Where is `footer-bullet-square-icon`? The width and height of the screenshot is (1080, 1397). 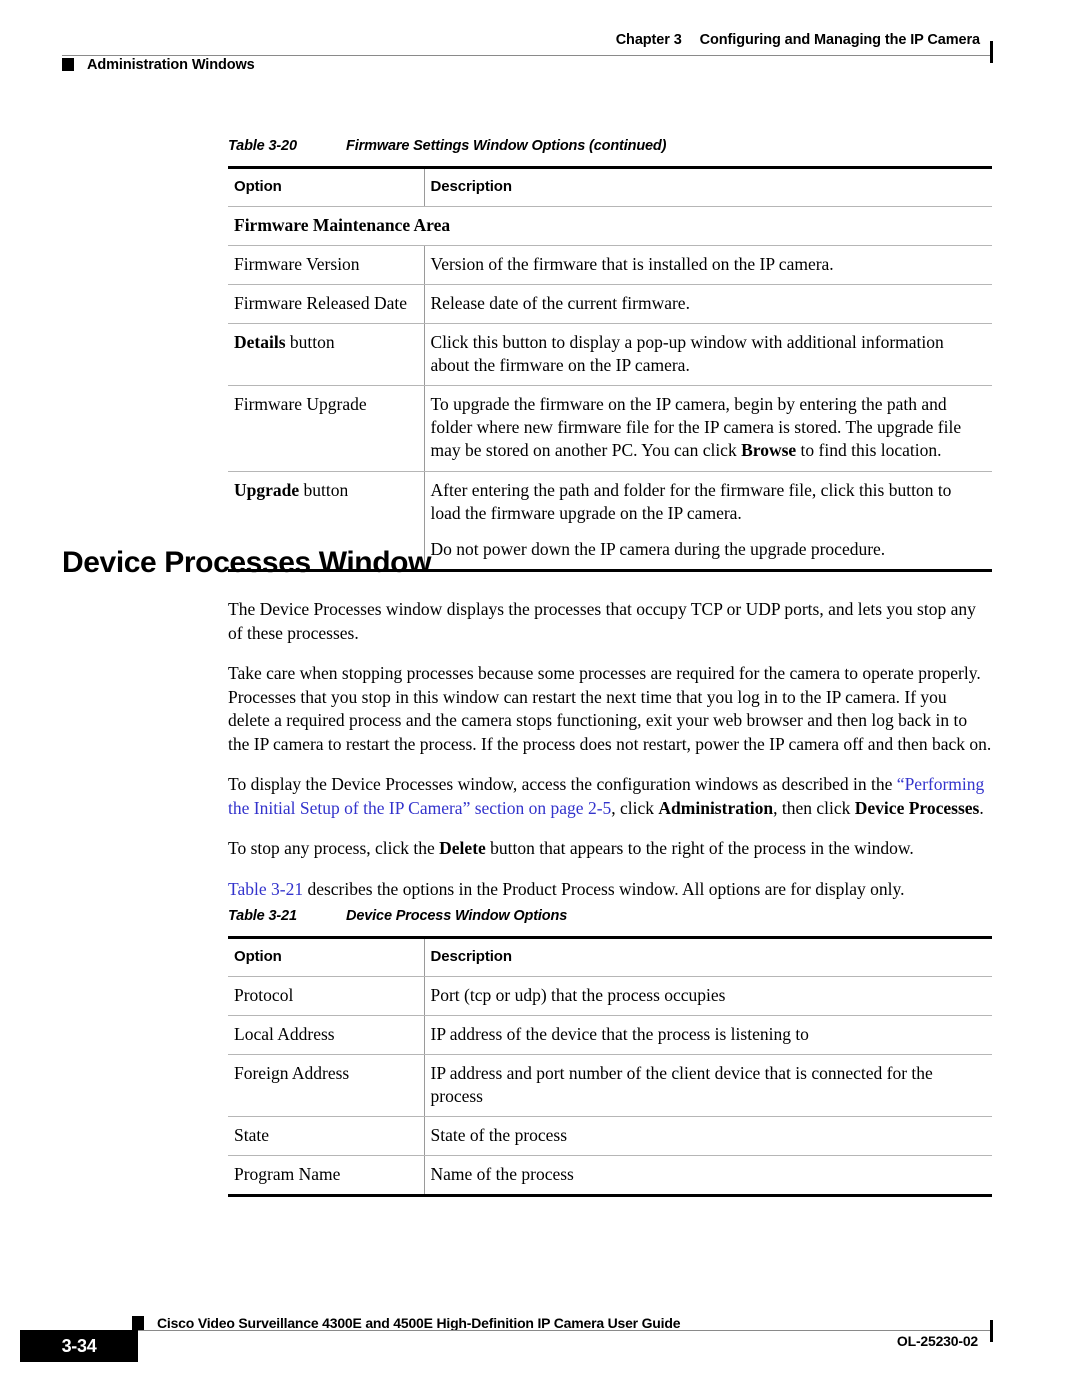 footer-bullet-square-icon is located at coordinates (138, 1323).